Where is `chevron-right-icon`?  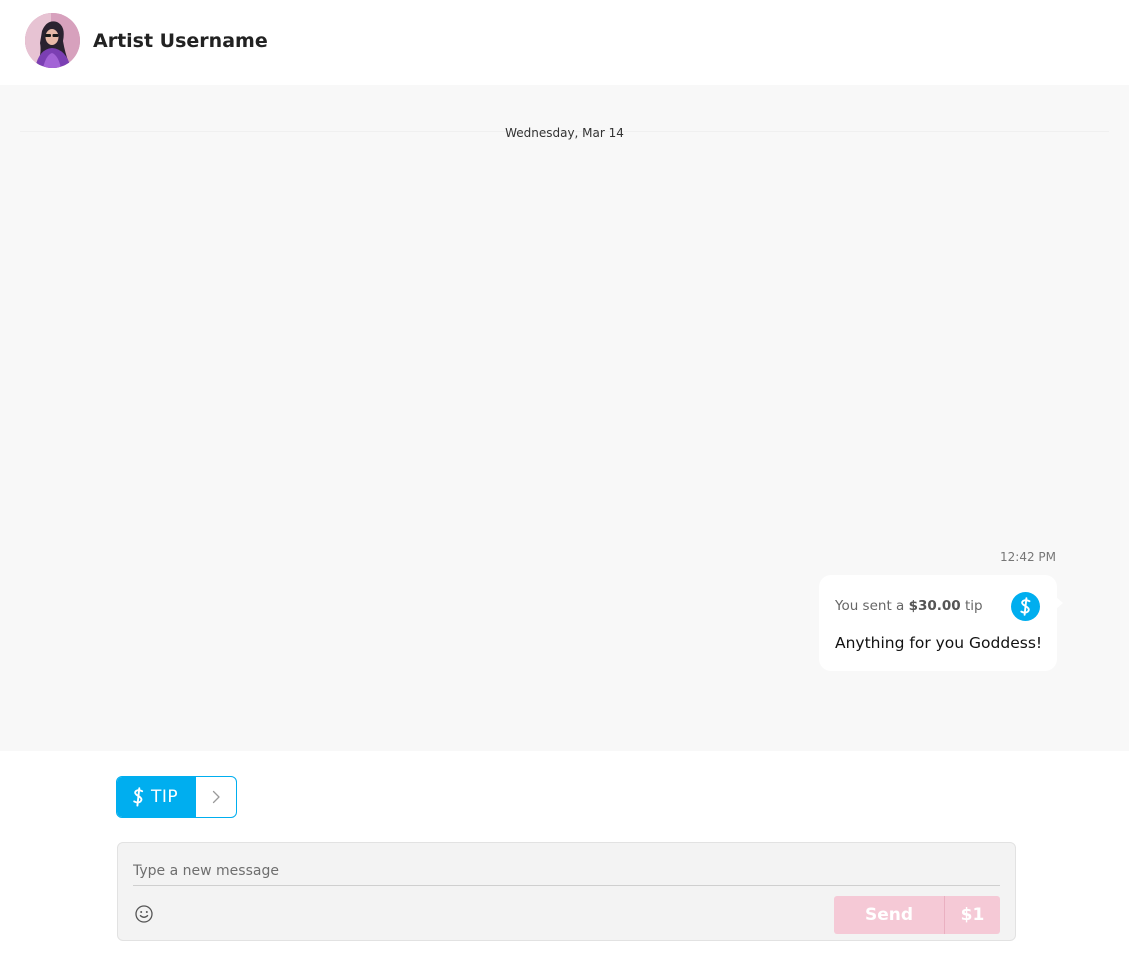 chevron-right-icon is located at coordinates (216, 797).